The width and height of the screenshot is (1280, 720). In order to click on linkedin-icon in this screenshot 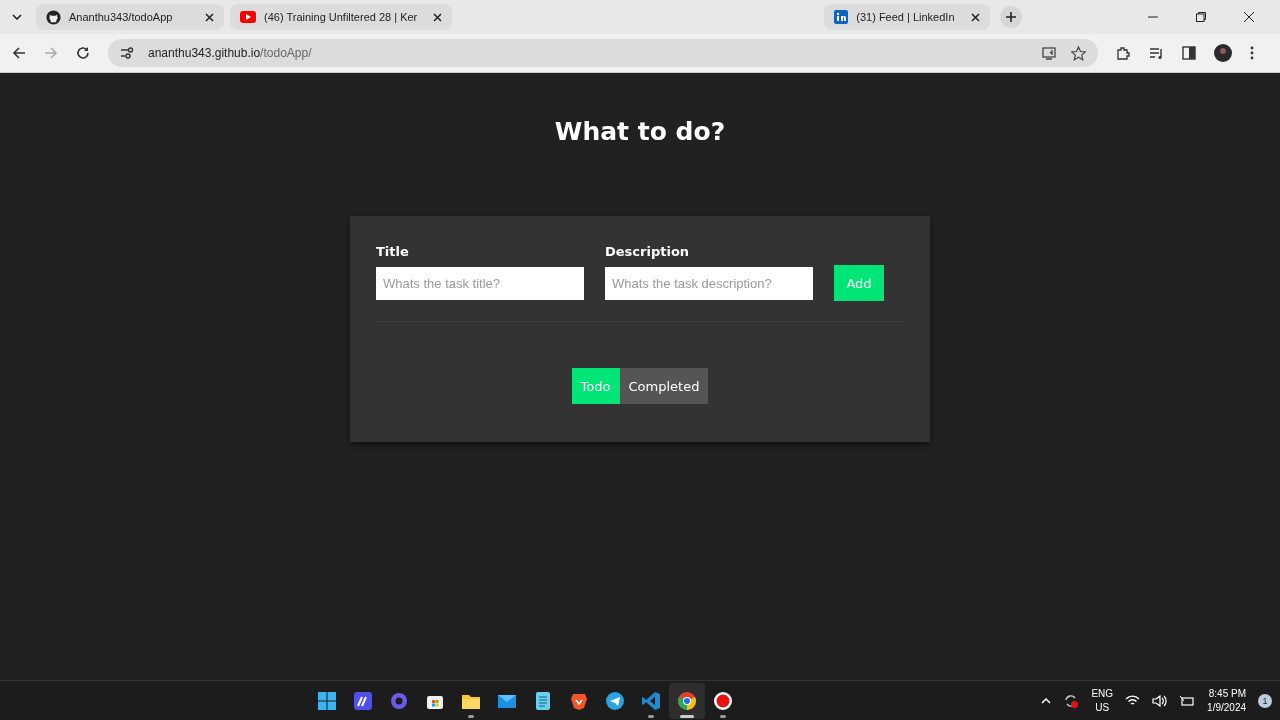, I will do `click(841, 17)`.